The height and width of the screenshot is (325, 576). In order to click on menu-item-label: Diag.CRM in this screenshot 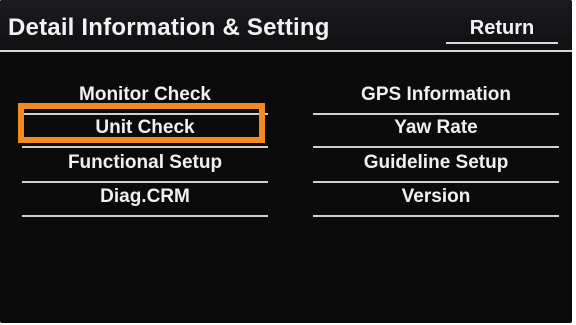, I will do `click(145, 196)`.